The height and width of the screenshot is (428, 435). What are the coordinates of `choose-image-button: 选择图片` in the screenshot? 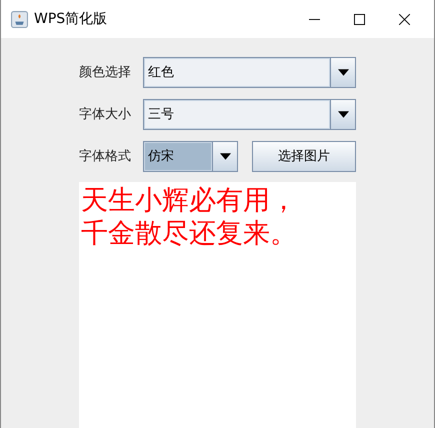 It's located at (304, 156).